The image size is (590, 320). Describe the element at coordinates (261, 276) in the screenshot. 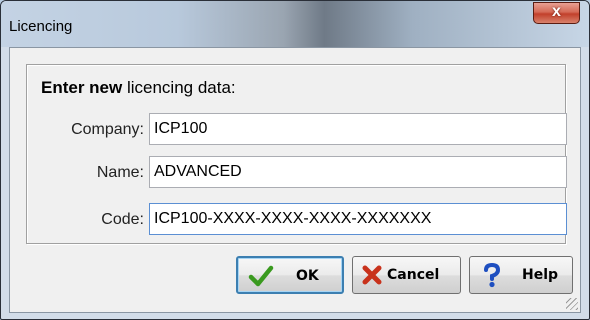

I see `check-icon` at that location.